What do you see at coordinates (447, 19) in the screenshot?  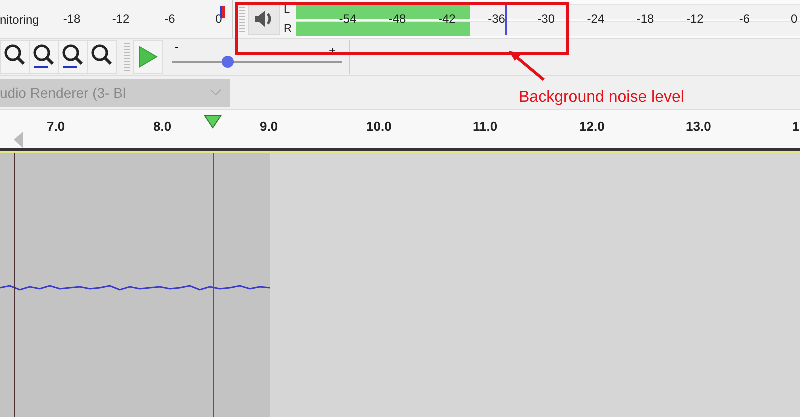 I see `scale-label: -42` at bounding box center [447, 19].